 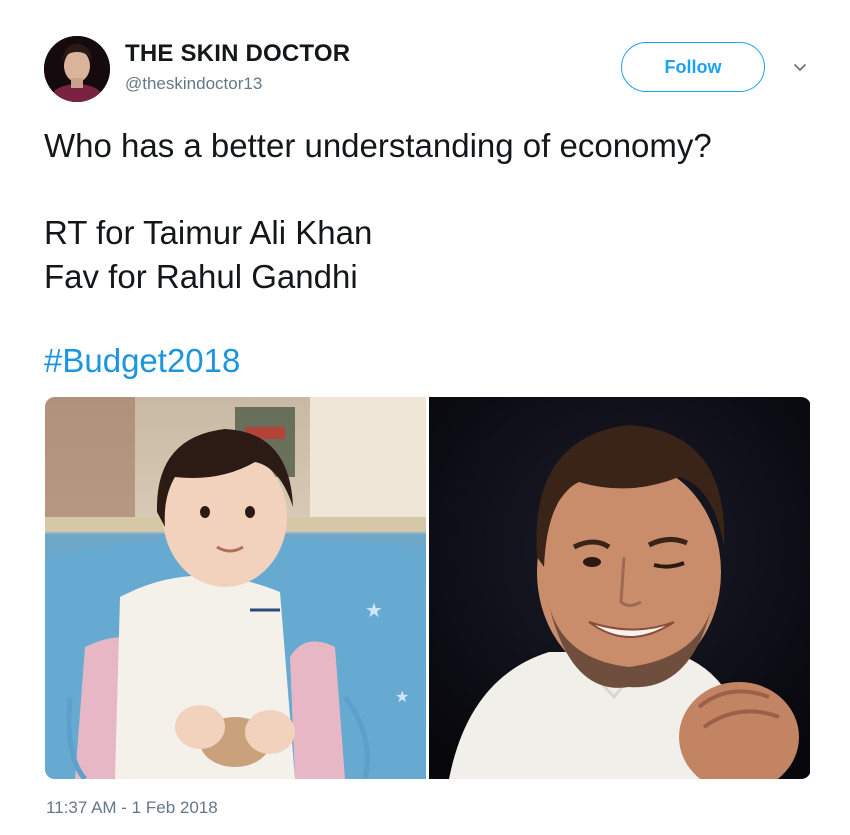 What do you see at coordinates (193, 84) in the screenshot?
I see `user-handle: @theskindoctor13` at bounding box center [193, 84].